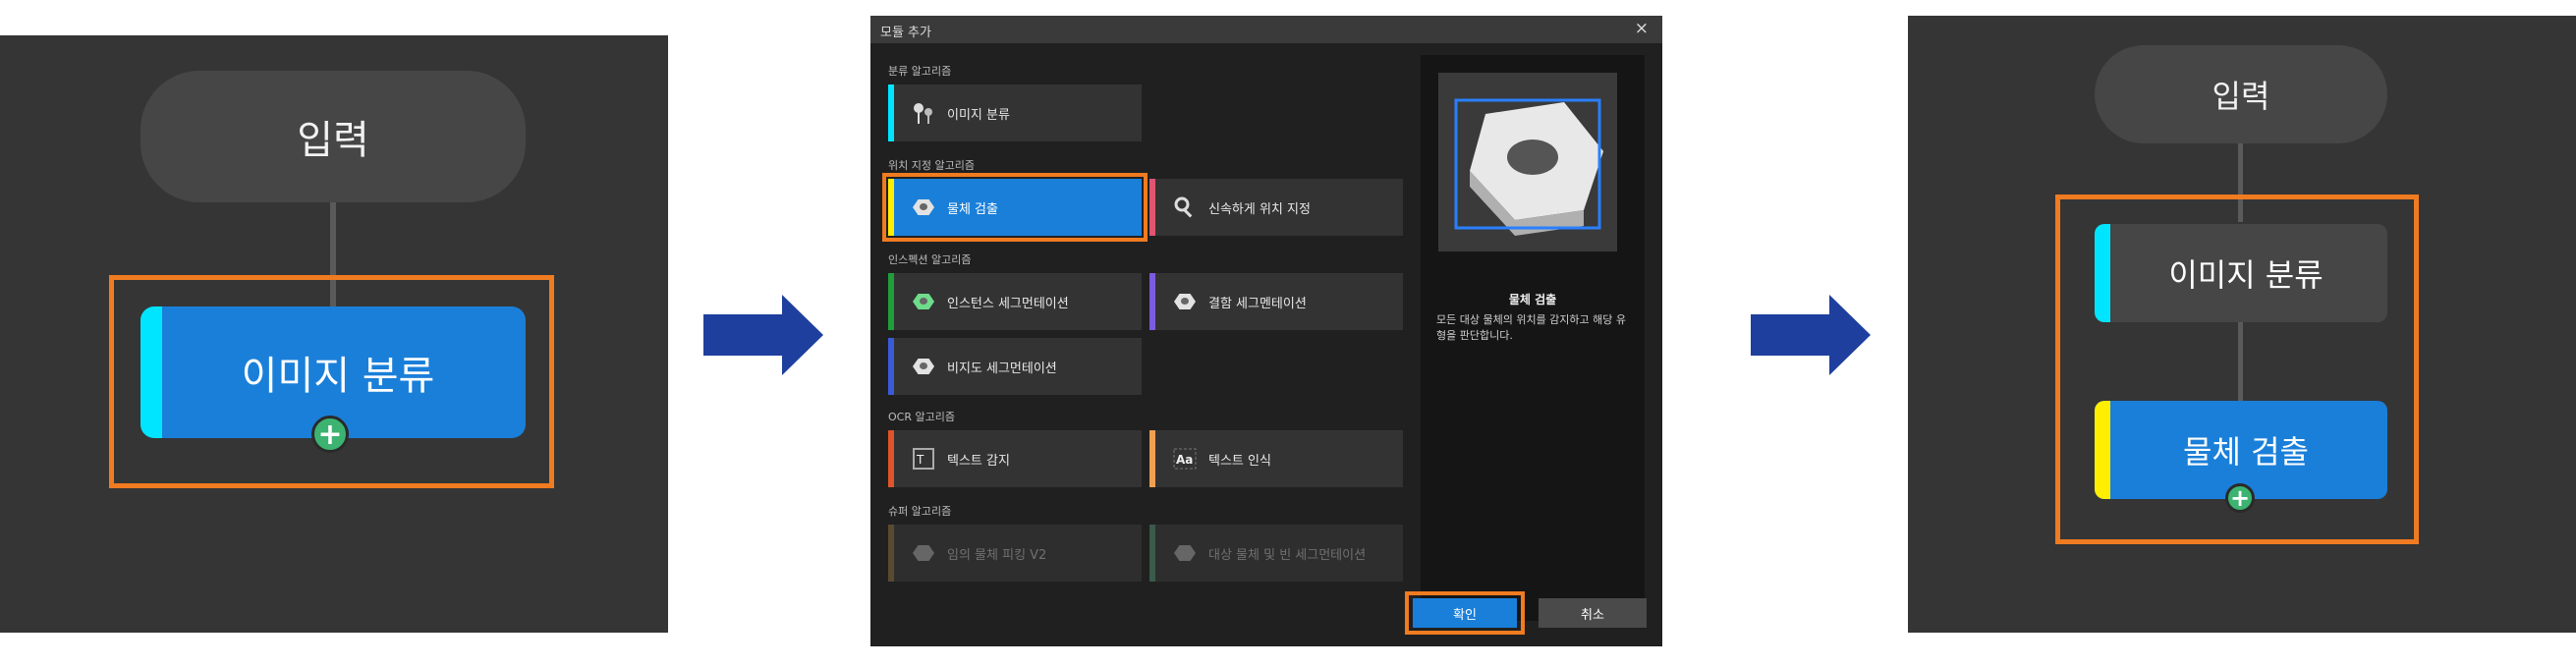  I want to click on magnifier-icon, so click(1185, 207).